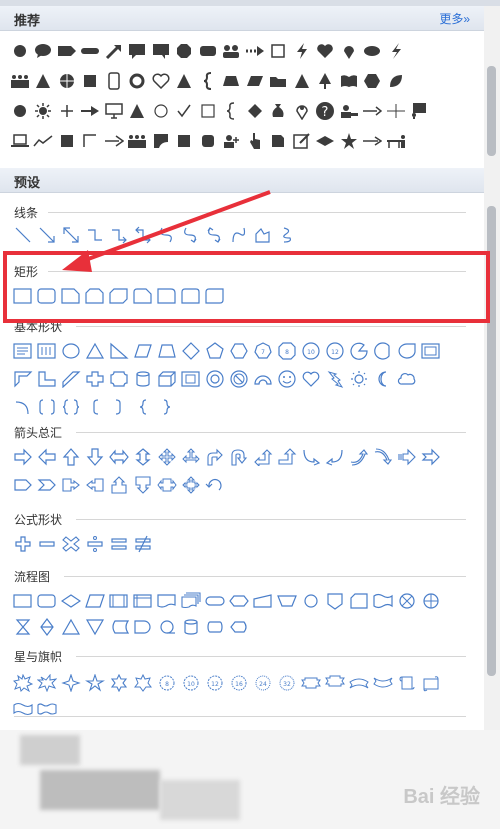 The width and height of the screenshot is (500, 829). I want to click on annotation-arrow, so click(166, 231).